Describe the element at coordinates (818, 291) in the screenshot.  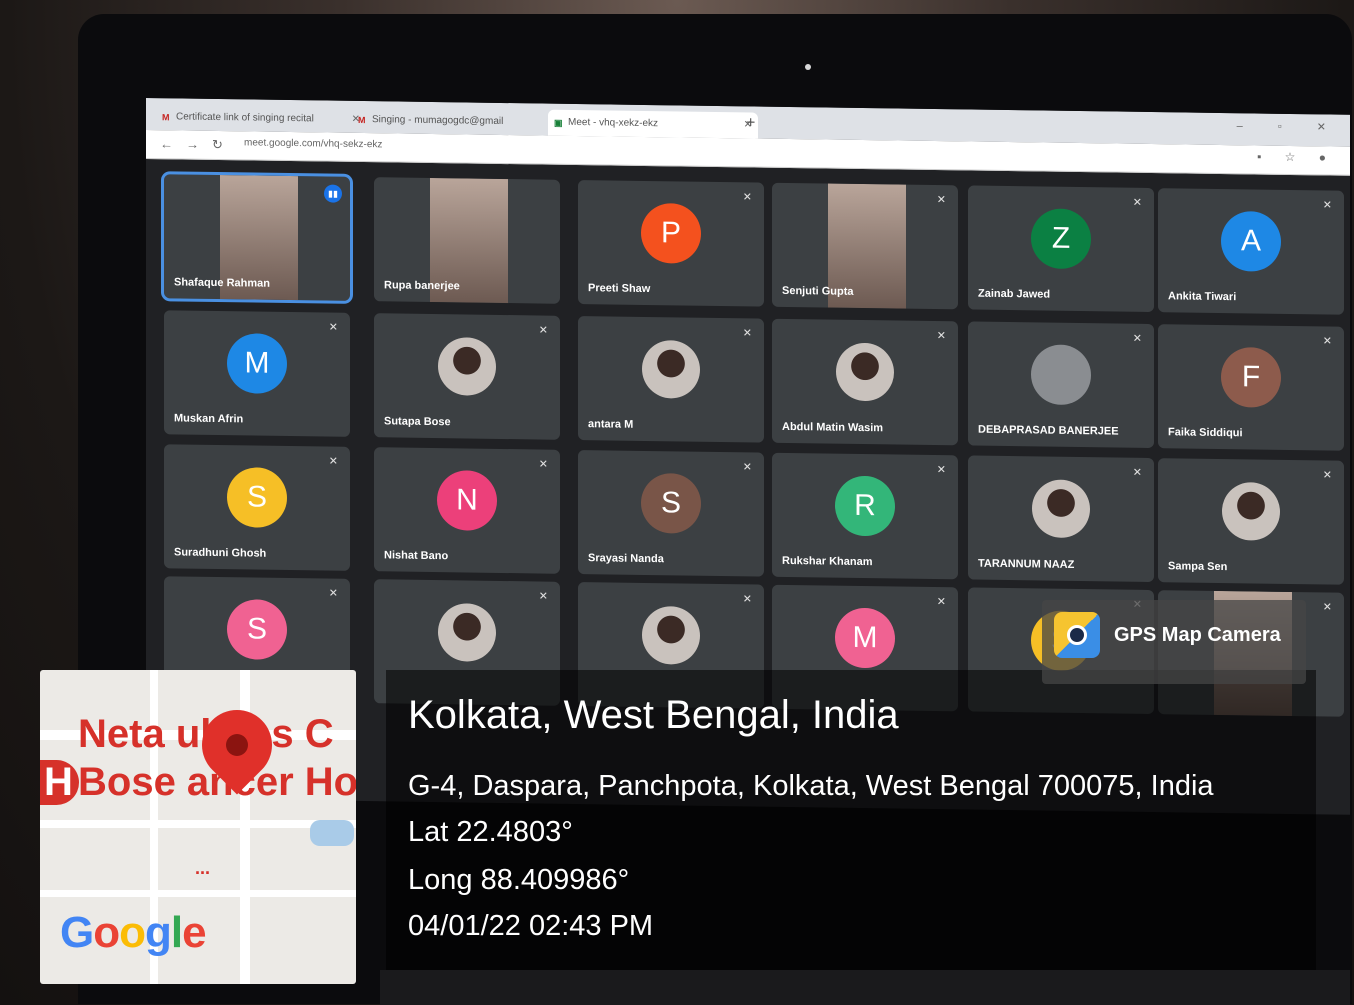
I see `participant-name: Senjuti Gupta` at that location.